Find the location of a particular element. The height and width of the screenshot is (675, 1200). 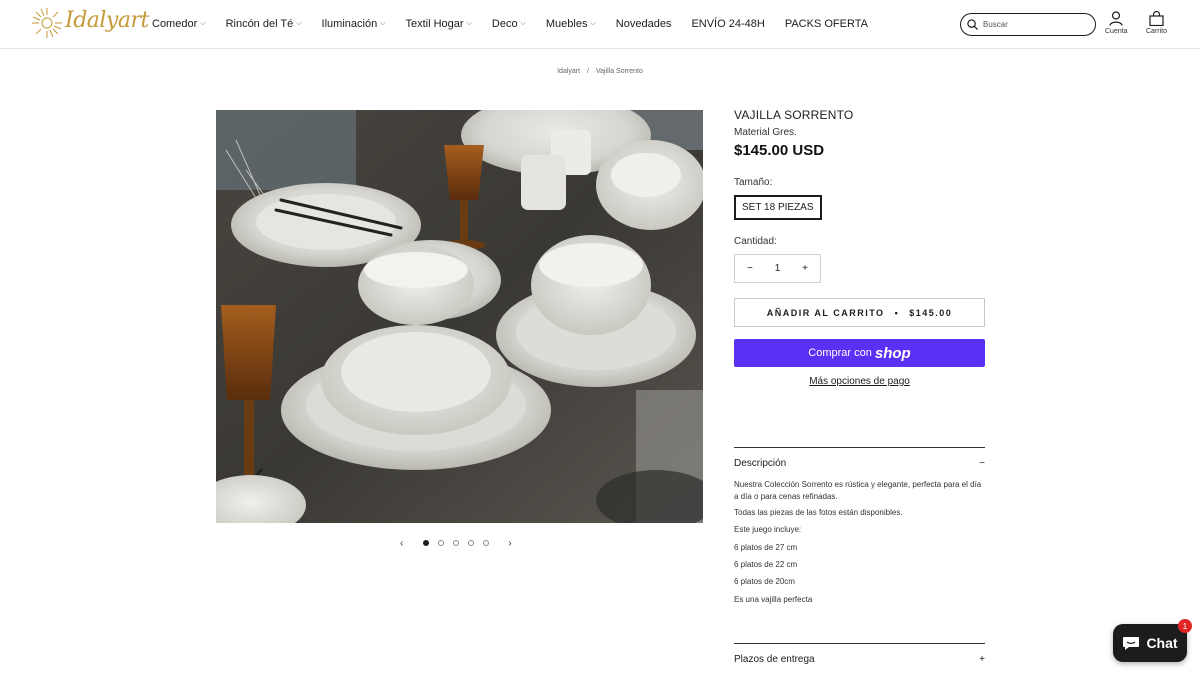

description-line: 6 platos de 20cm is located at coordinates (764, 582).